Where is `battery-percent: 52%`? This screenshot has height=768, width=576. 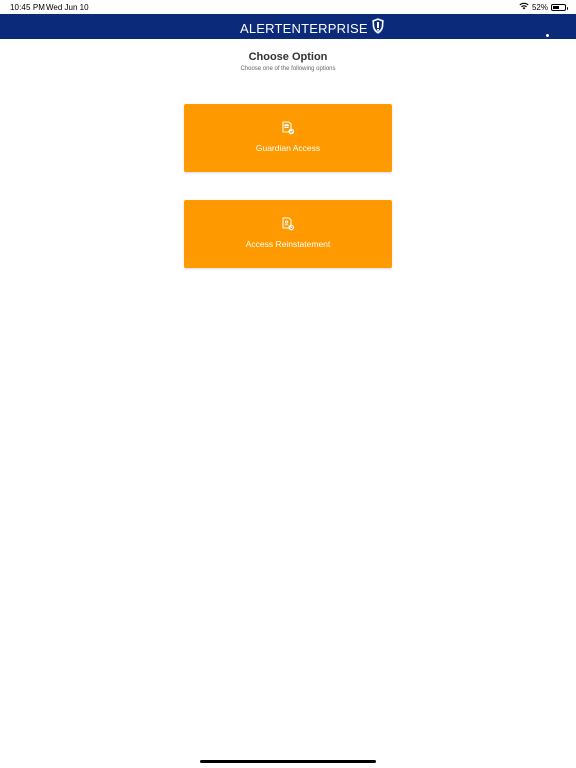 battery-percent: 52% is located at coordinates (539, 7).